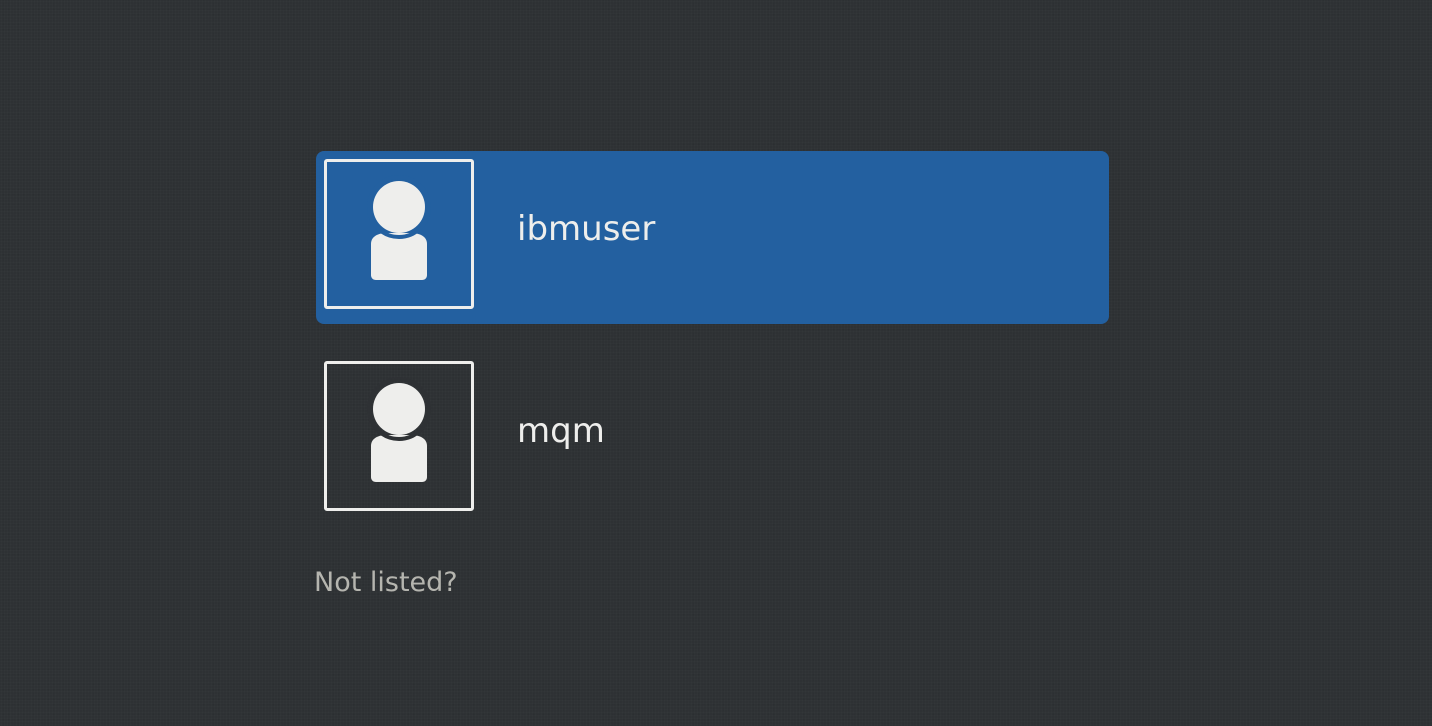 The image size is (1432, 726). I want to click on user-row-mqm: mqm, so click(712, 439).